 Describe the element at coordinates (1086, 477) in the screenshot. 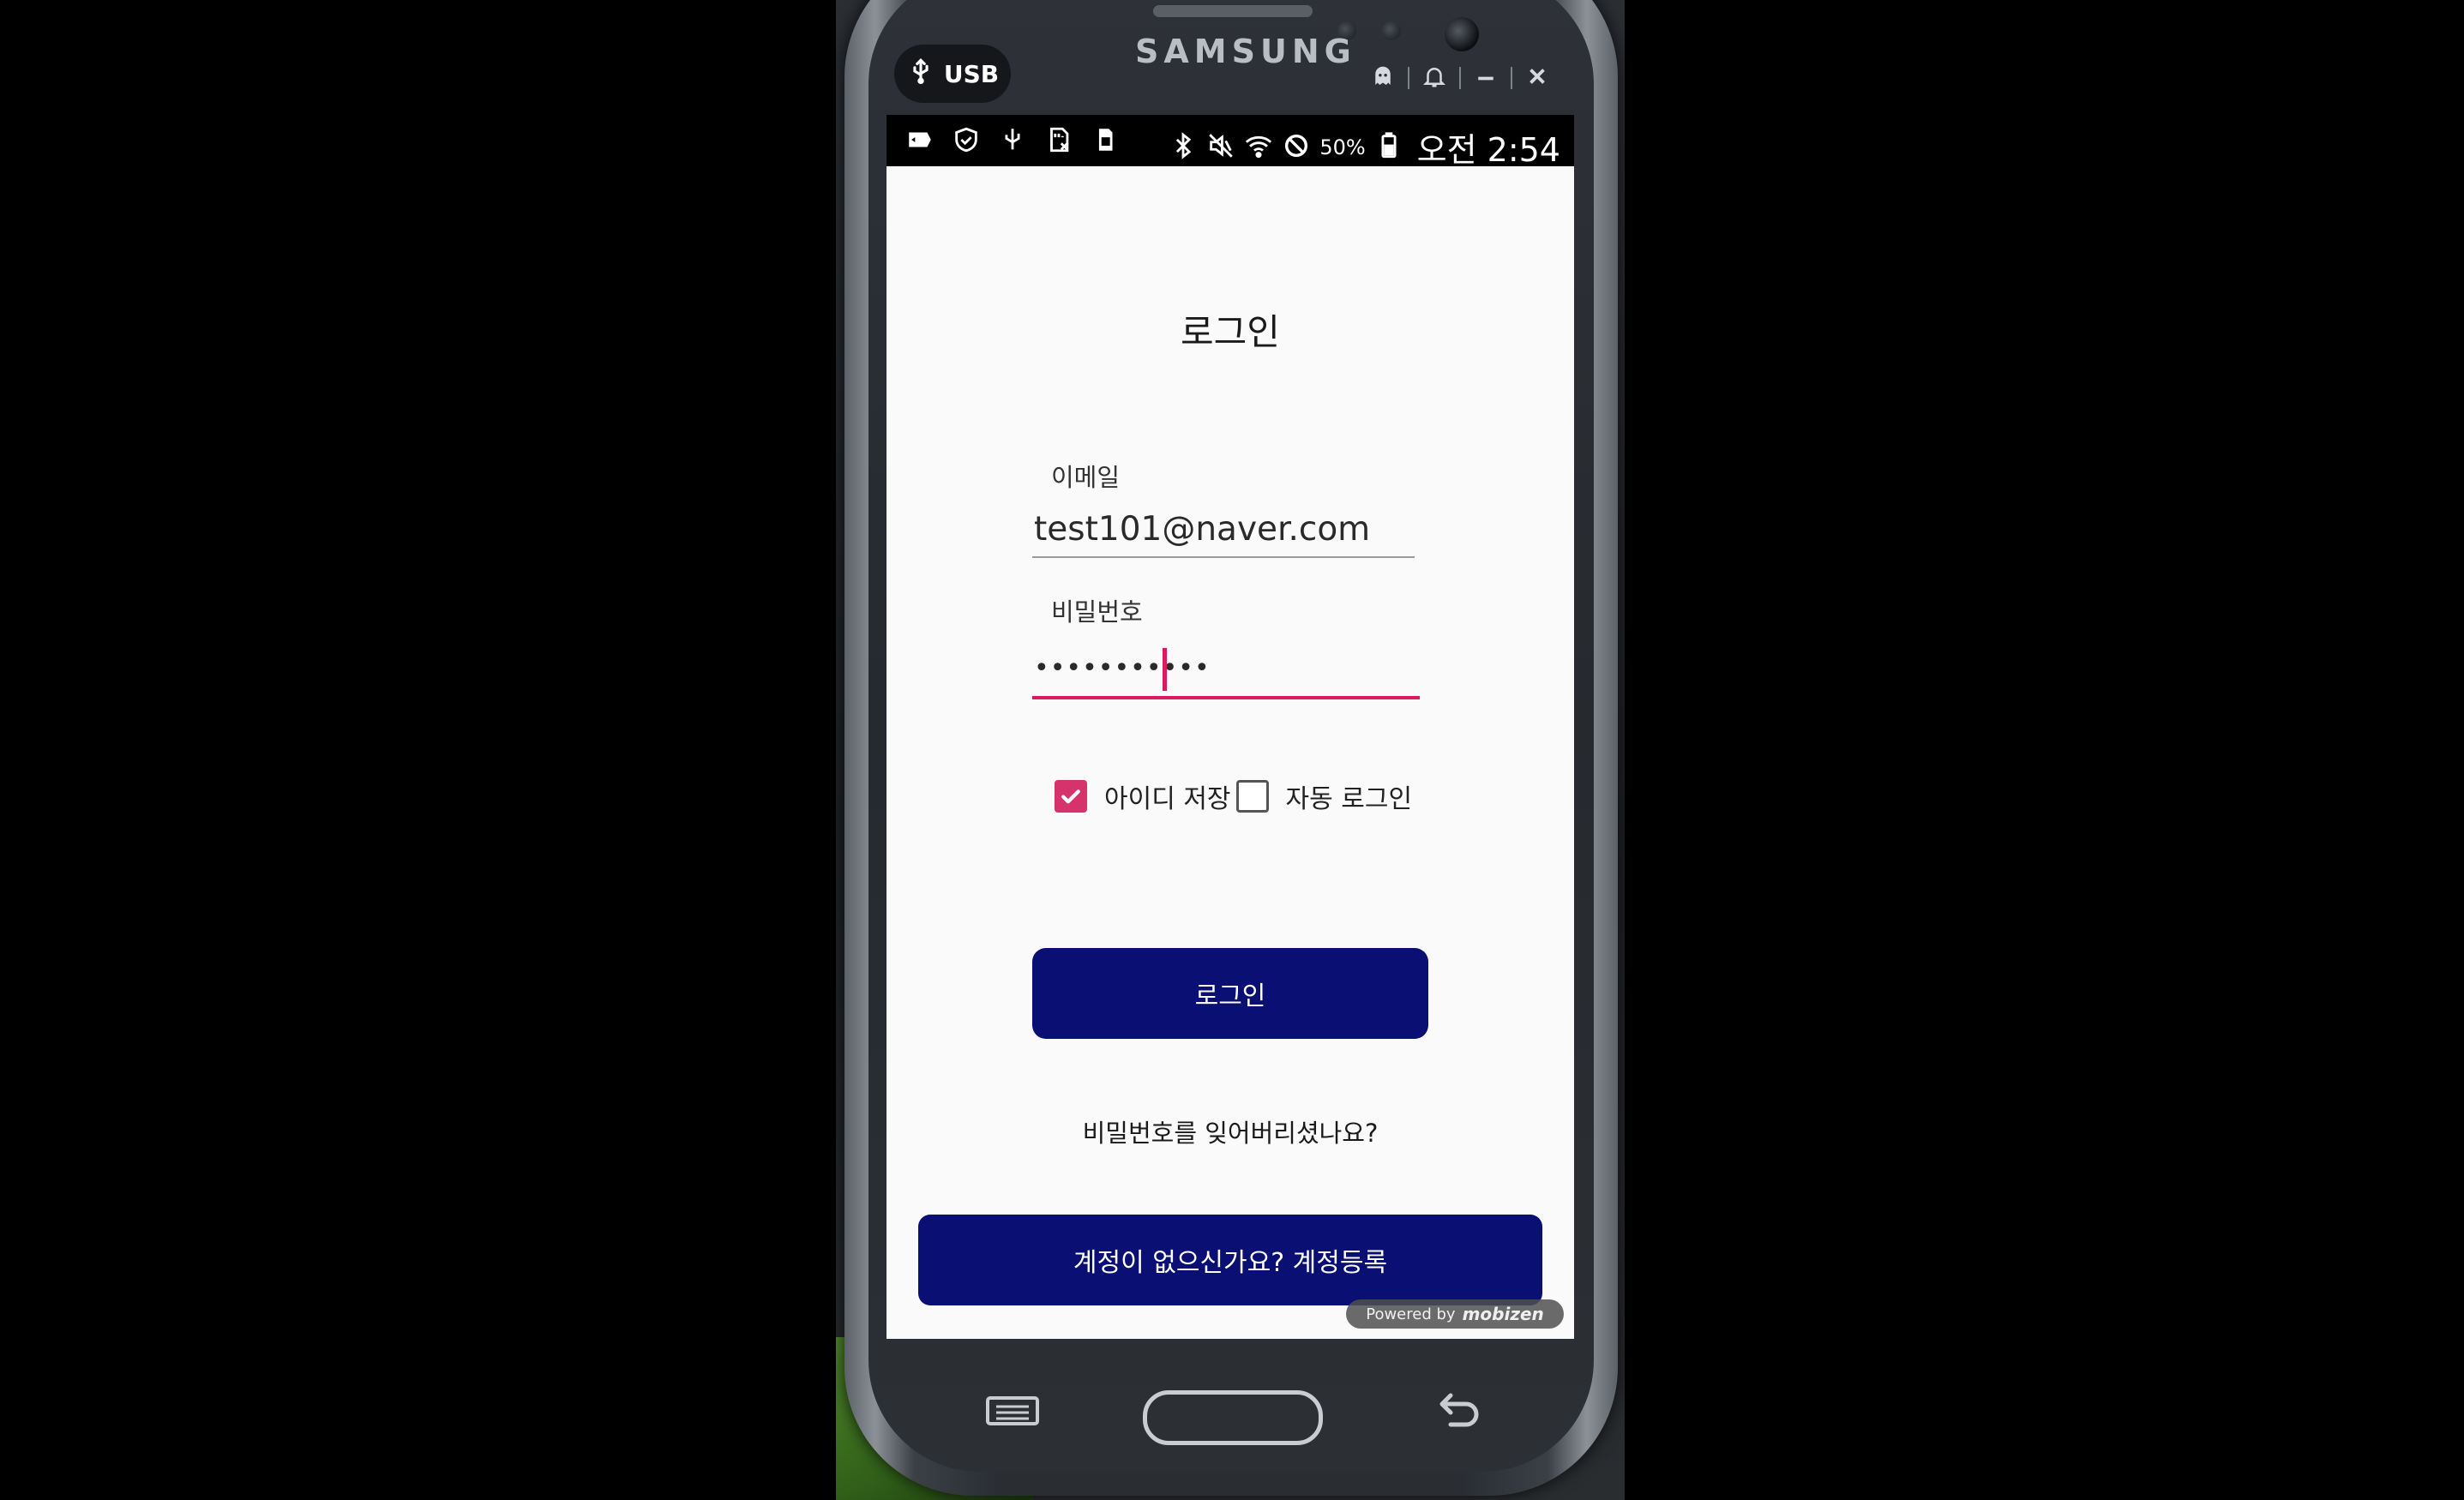

I see `email-label: 이메일` at that location.